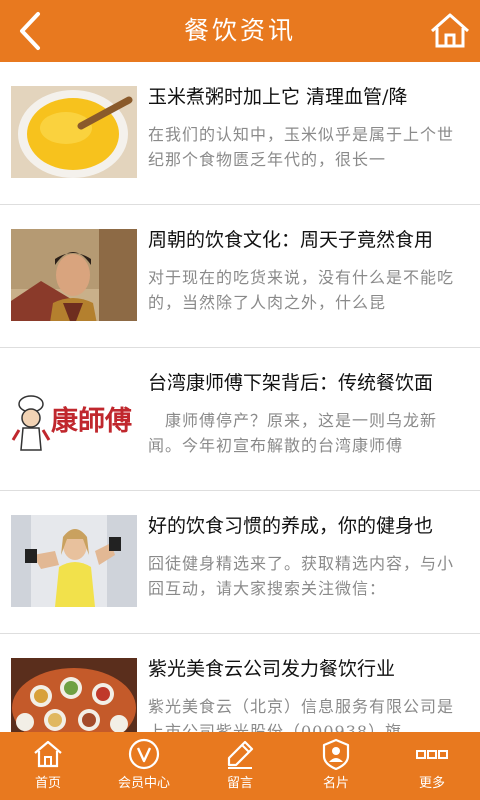  I want to click on tab-label: 会员中心, so click(143, 783).